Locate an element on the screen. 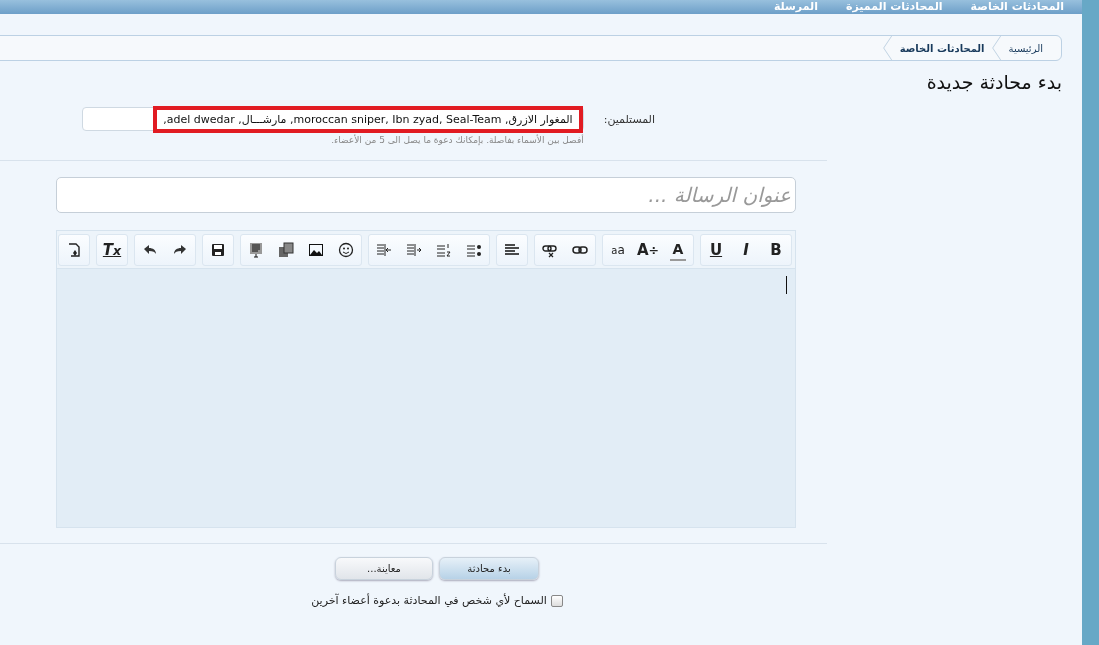  recipients-field: المغوار الازرق, moroccan sniper, Ibn zyad, Seal-Team, مارشـــال, adel dwedar, is located at coordinates (332, 119).